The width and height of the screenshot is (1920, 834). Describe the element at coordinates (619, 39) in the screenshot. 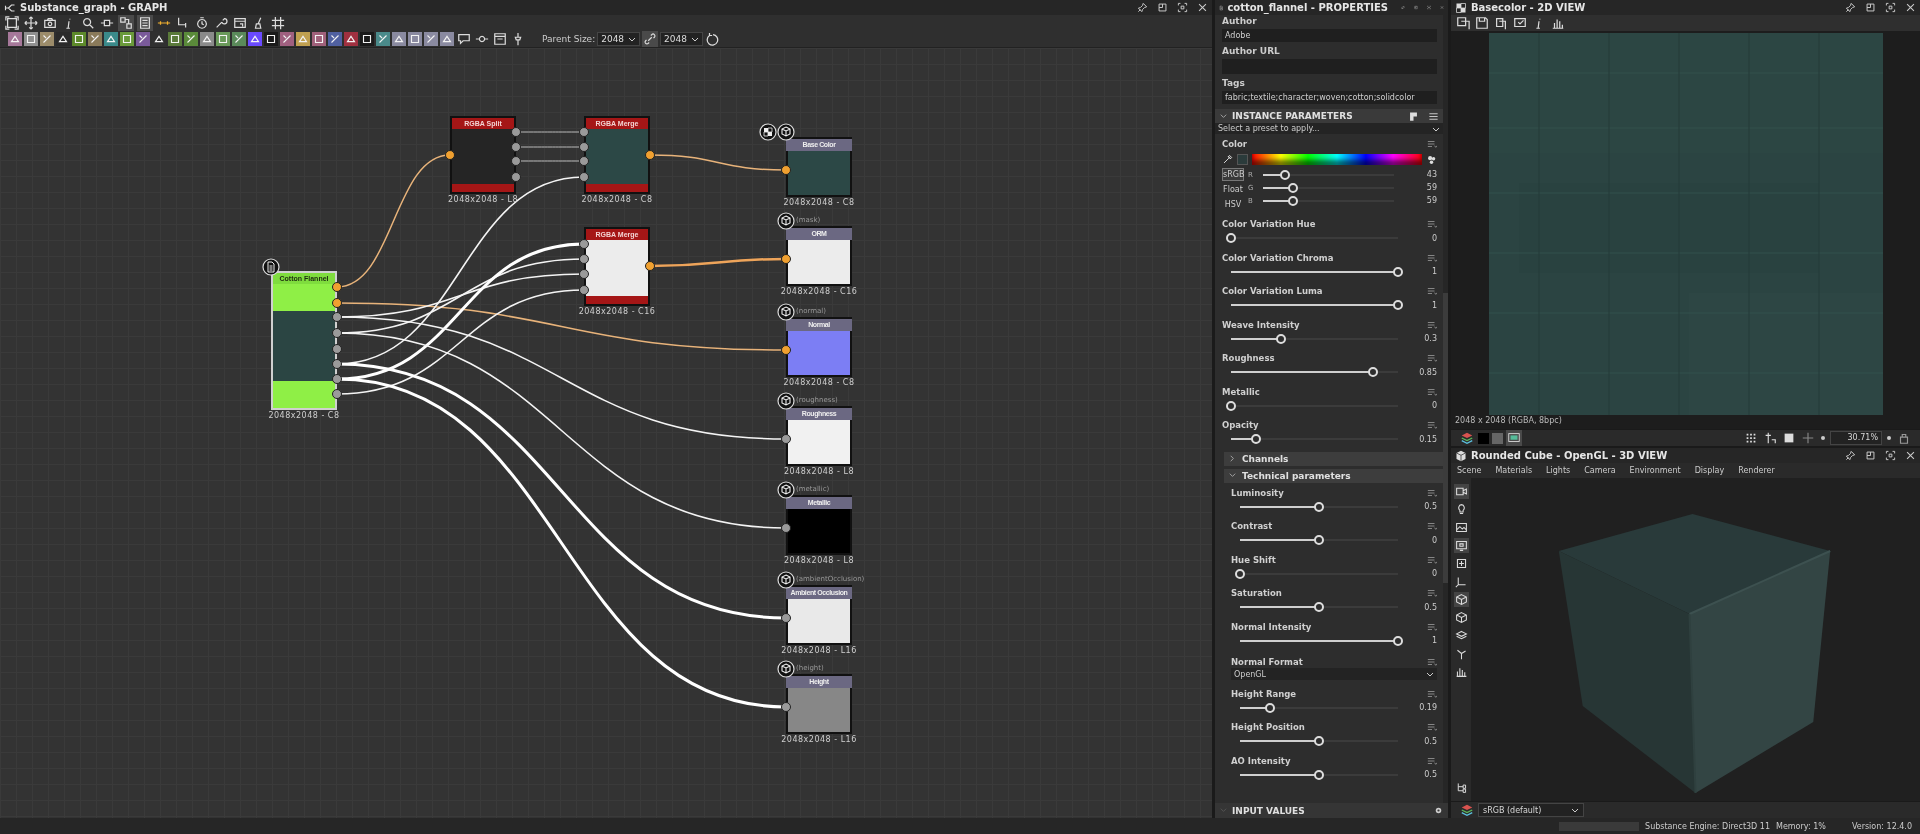

I see `parent-size-dropdown: 2048` at that location.